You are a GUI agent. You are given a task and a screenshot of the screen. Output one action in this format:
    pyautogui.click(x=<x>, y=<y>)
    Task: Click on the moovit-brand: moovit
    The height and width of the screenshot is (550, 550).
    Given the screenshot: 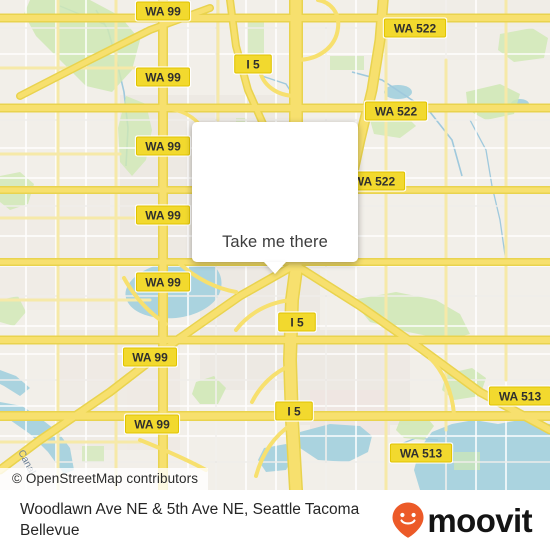 What is the action you would take?
    pyautogui.click(x=462, y=520)
    